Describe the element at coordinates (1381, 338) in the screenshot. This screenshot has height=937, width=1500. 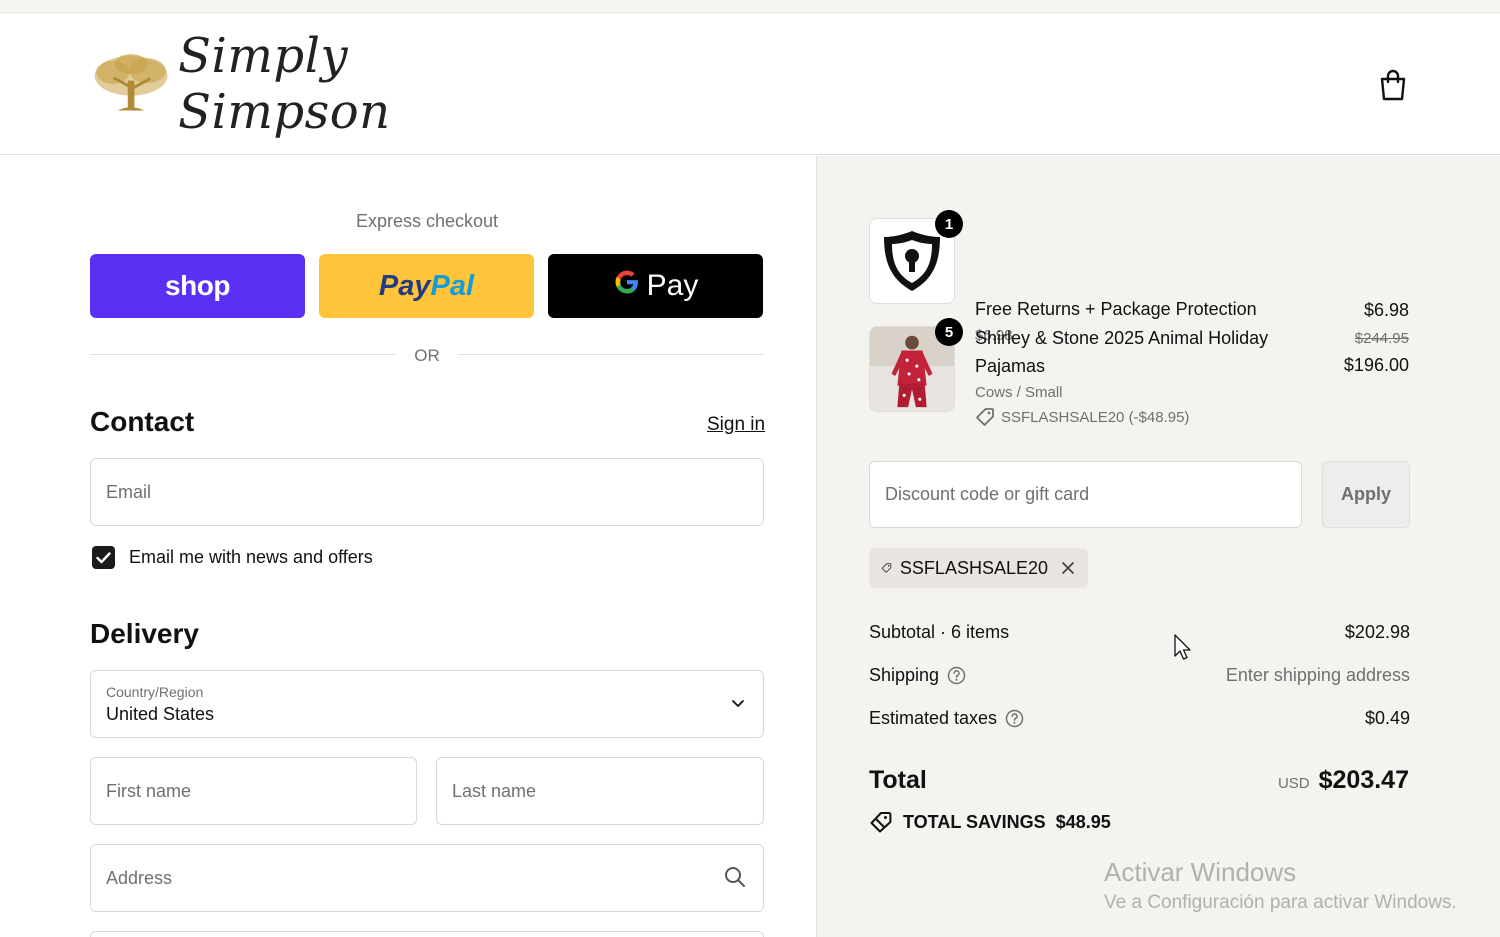
I see `item-original-price: $244.95` at that location.